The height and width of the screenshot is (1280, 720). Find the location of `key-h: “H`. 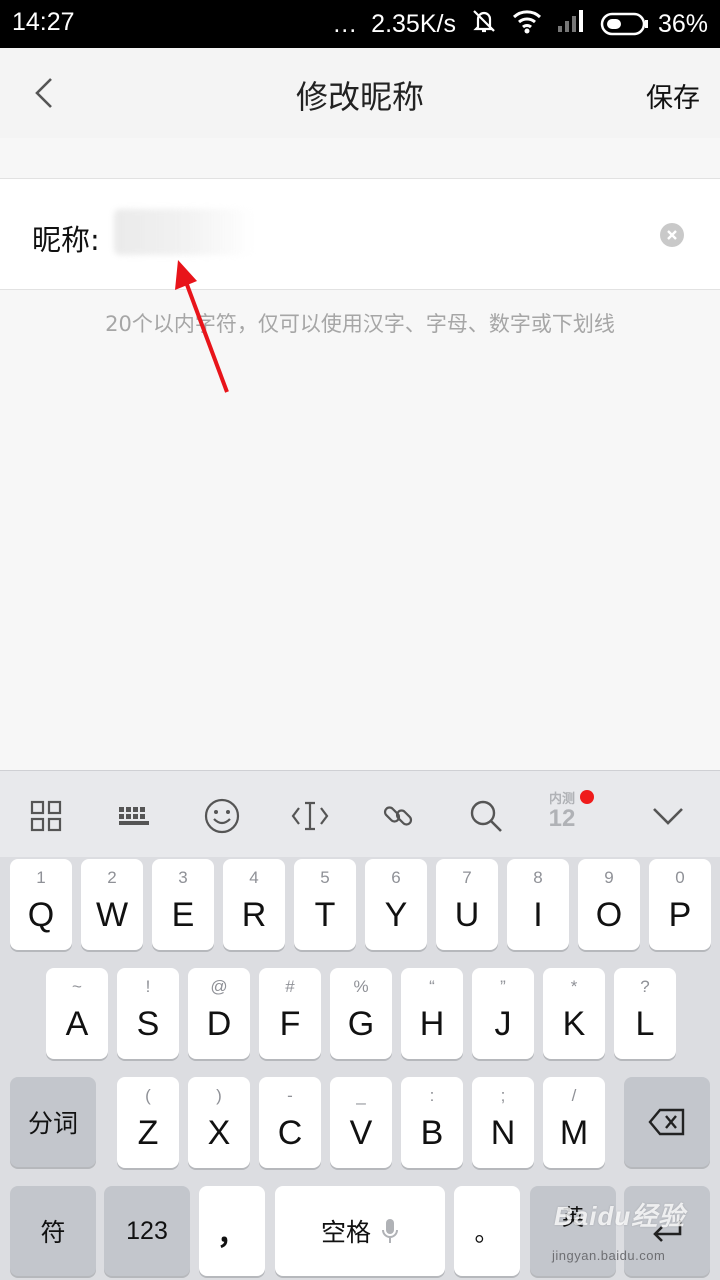

key-h: “H is located at coordinates (432, 1013).